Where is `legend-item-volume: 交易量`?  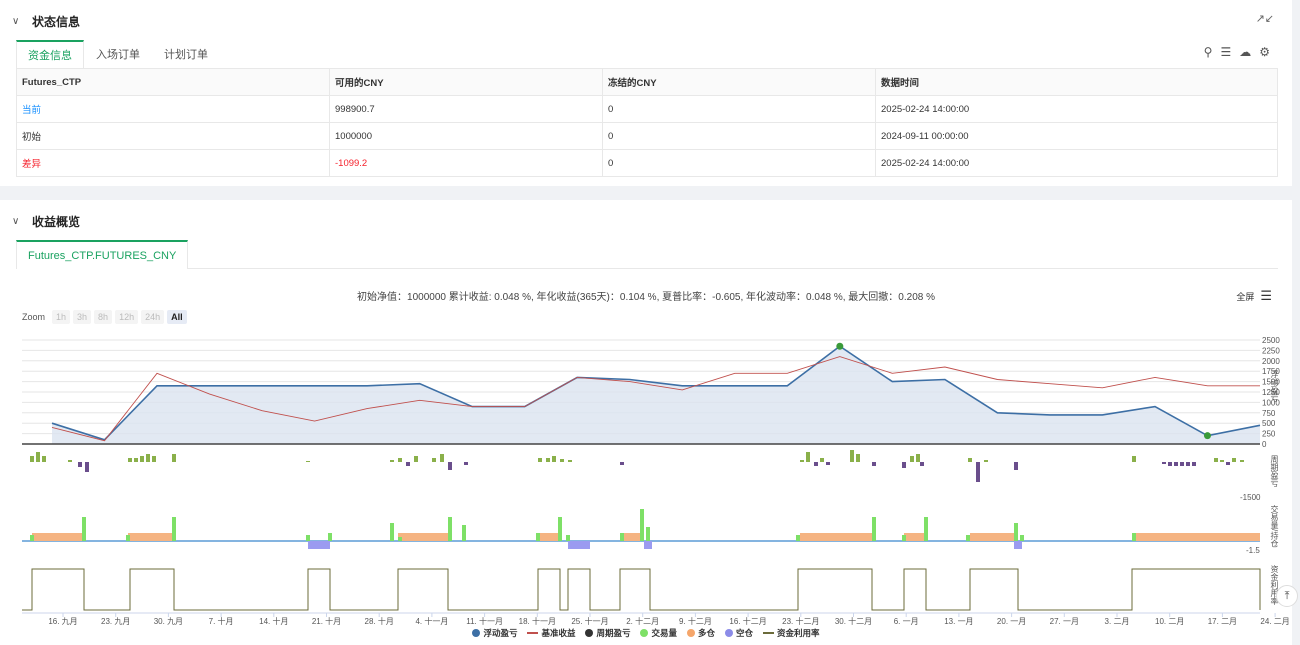
legend-item-volume: 交易量 is located at coordinates (658, 633).